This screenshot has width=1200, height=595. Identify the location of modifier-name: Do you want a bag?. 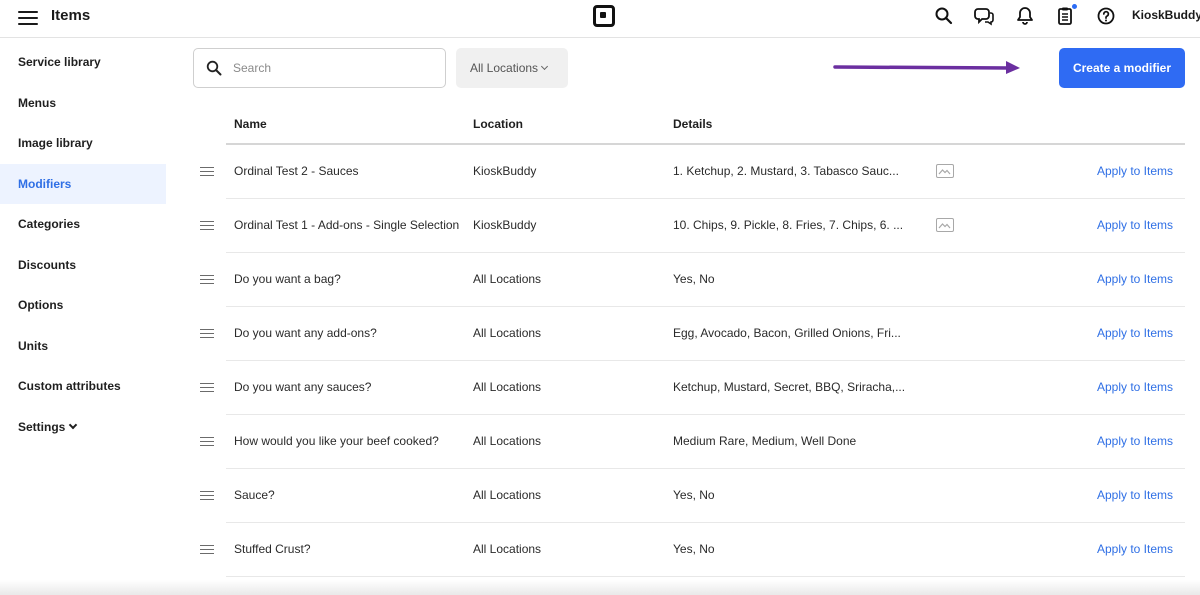
(287, 279).